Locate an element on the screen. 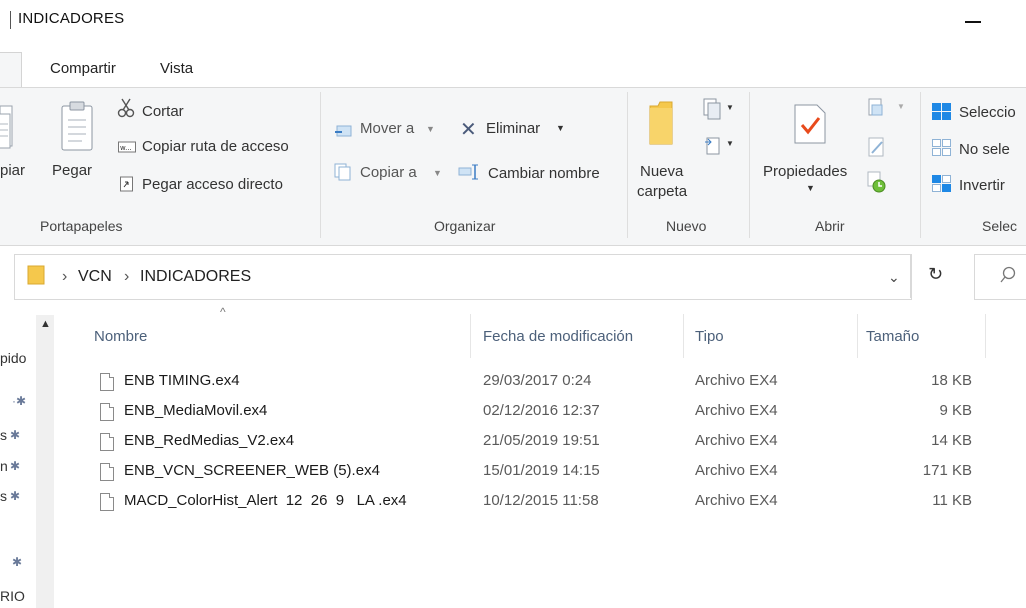 This screenshot has width=1026, height=608. file-date: 02/12/2016 12:37 is located at coordinates (541, 410).